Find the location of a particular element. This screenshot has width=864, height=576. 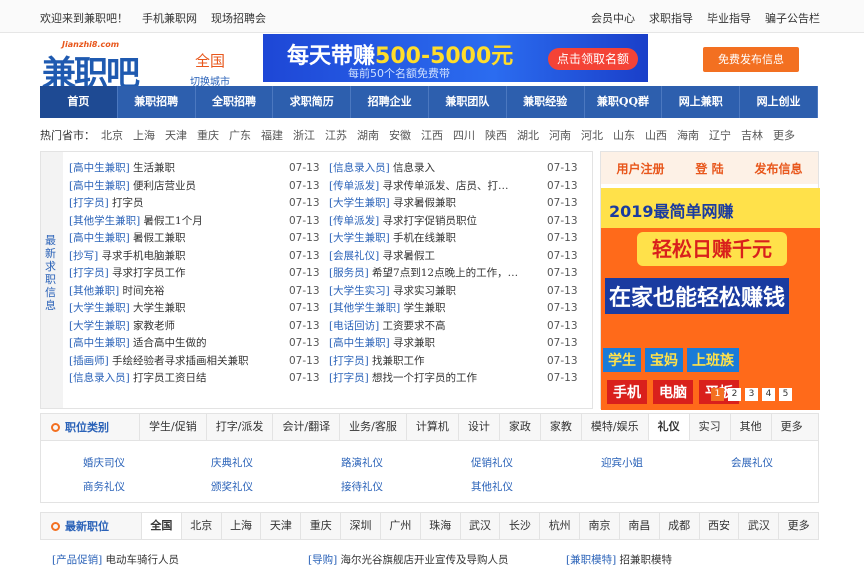

nav-qq-groups: 兼职QQ群 is located at coordinates (624, 102).